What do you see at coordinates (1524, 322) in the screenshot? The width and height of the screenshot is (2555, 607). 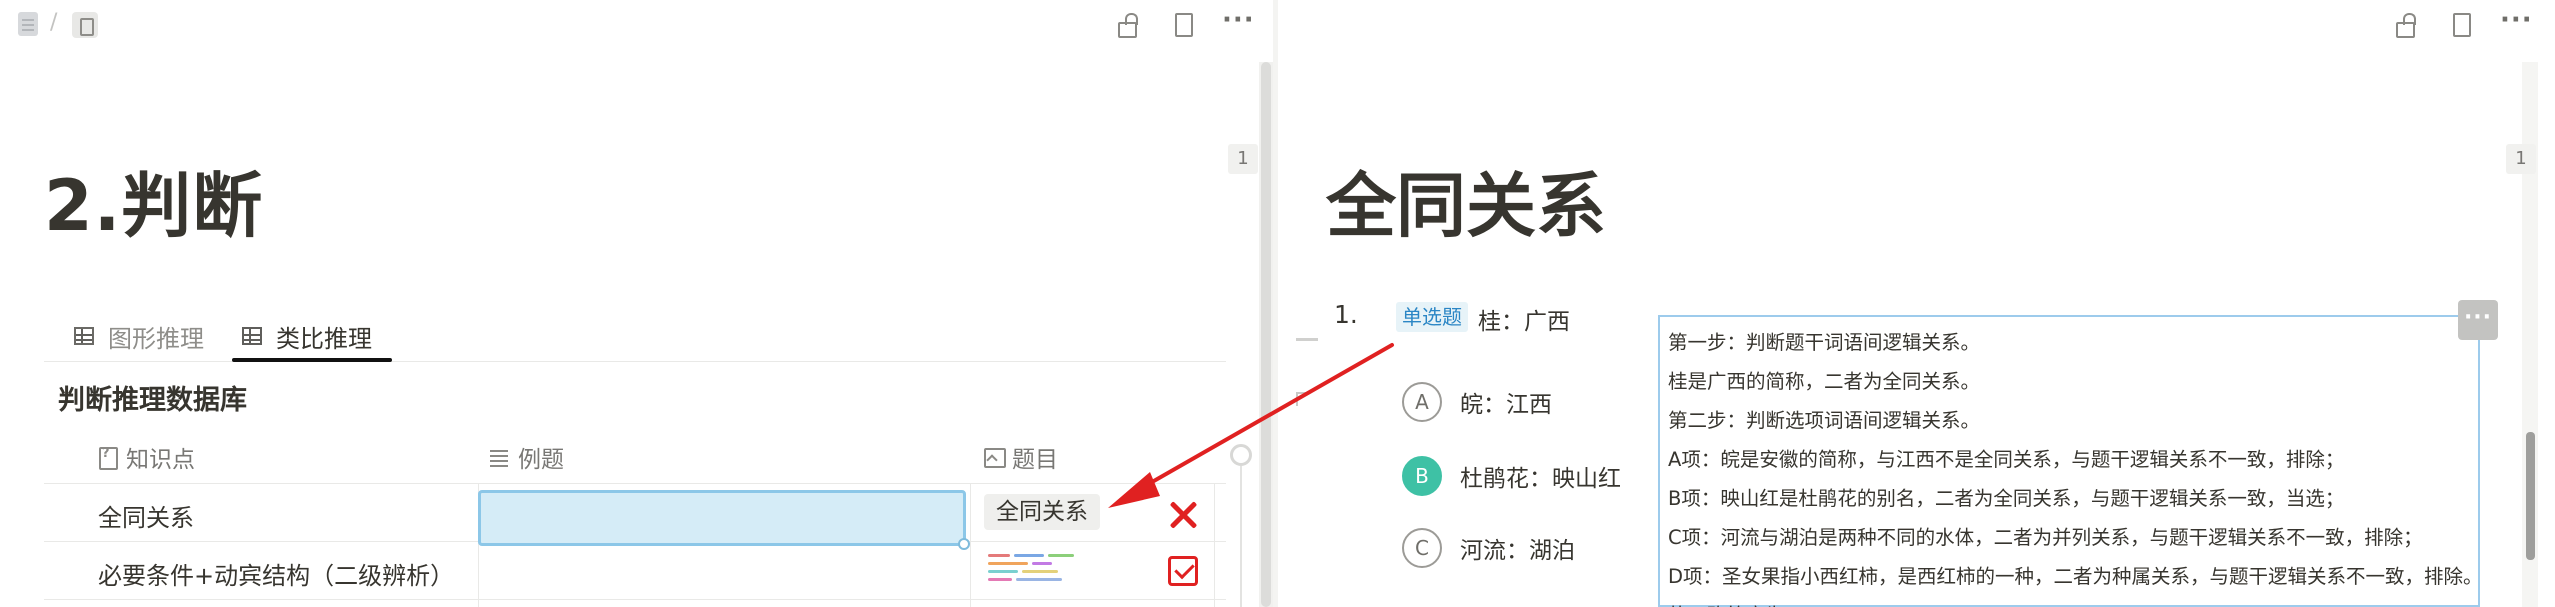 I see `question-stem: 桂：广西` at bounding box center [1524, 322].